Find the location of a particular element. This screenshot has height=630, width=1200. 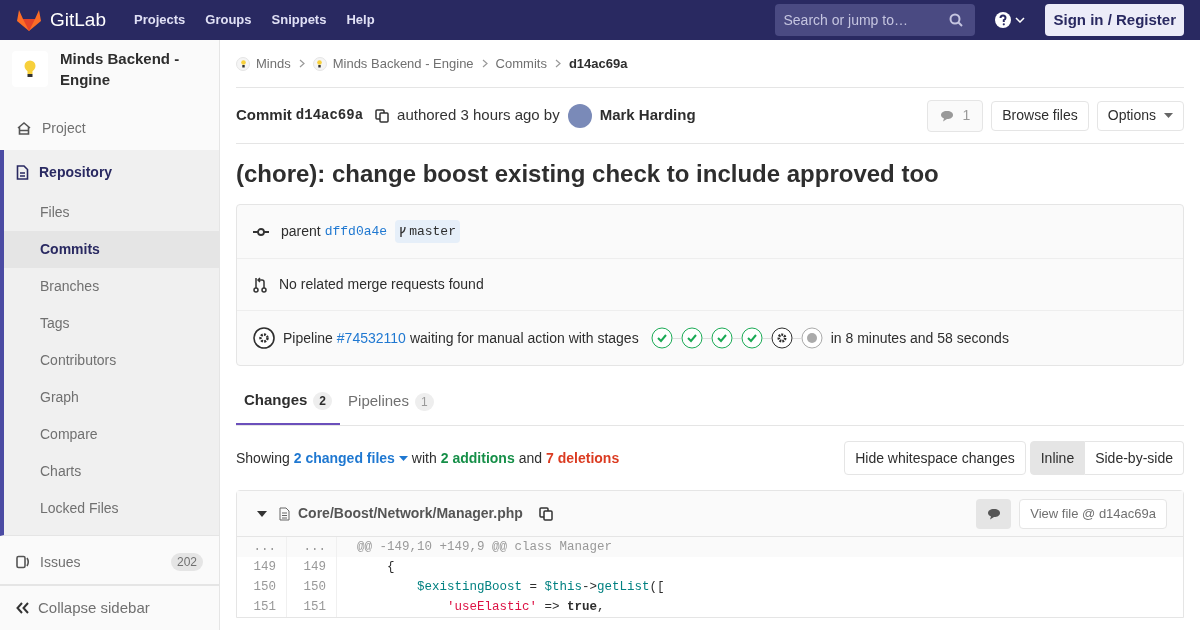

project-name: Minds Backend - Engine is located at coordinates (125, 69).